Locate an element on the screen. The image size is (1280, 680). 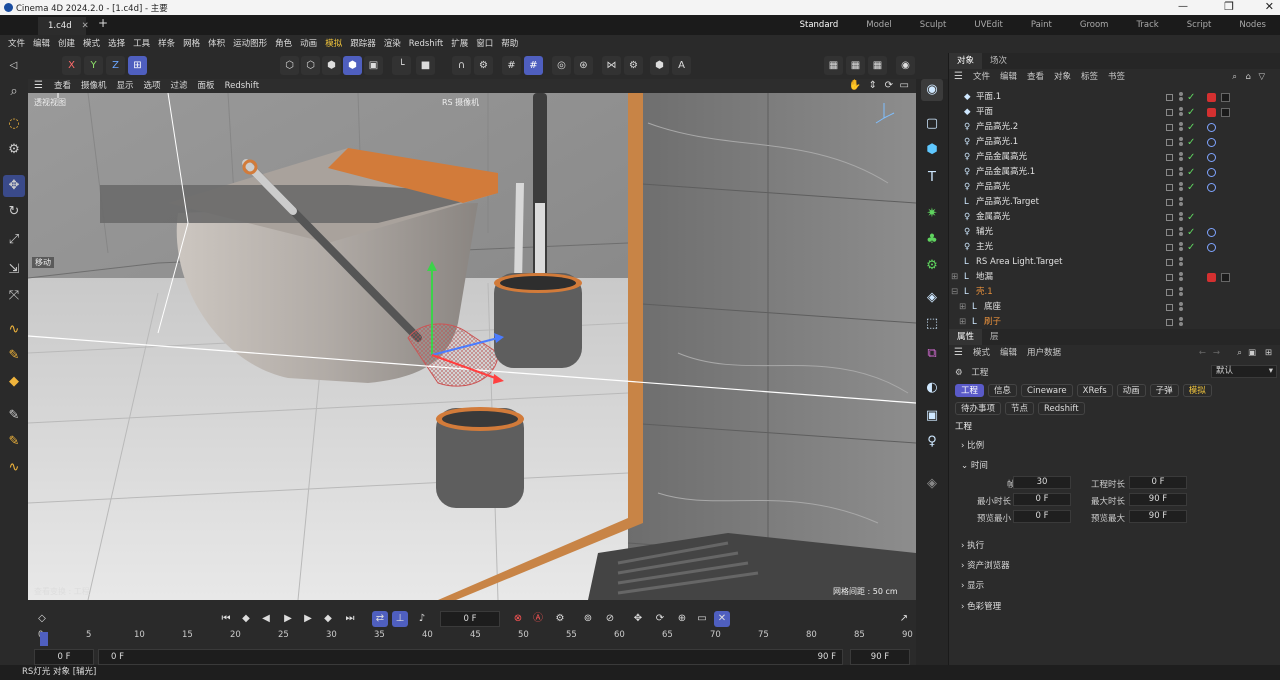
group-time: ⌄ 时间 is located at coordinates (974, 465).